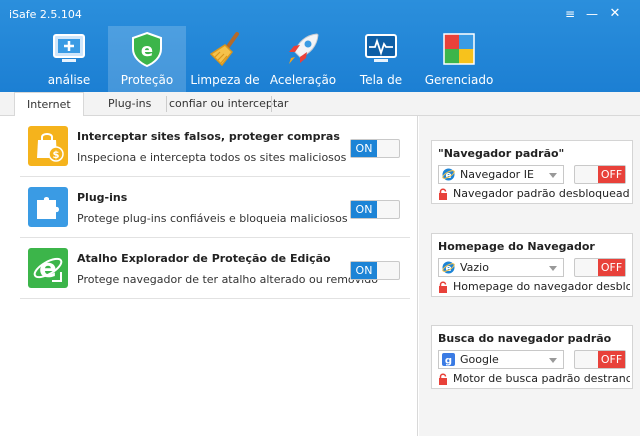 The image size is (640, 436). What do you see at coordinates (474, 267) in the screenshot?
I see `select-value: Vazio` at bounding box center [474, 267].